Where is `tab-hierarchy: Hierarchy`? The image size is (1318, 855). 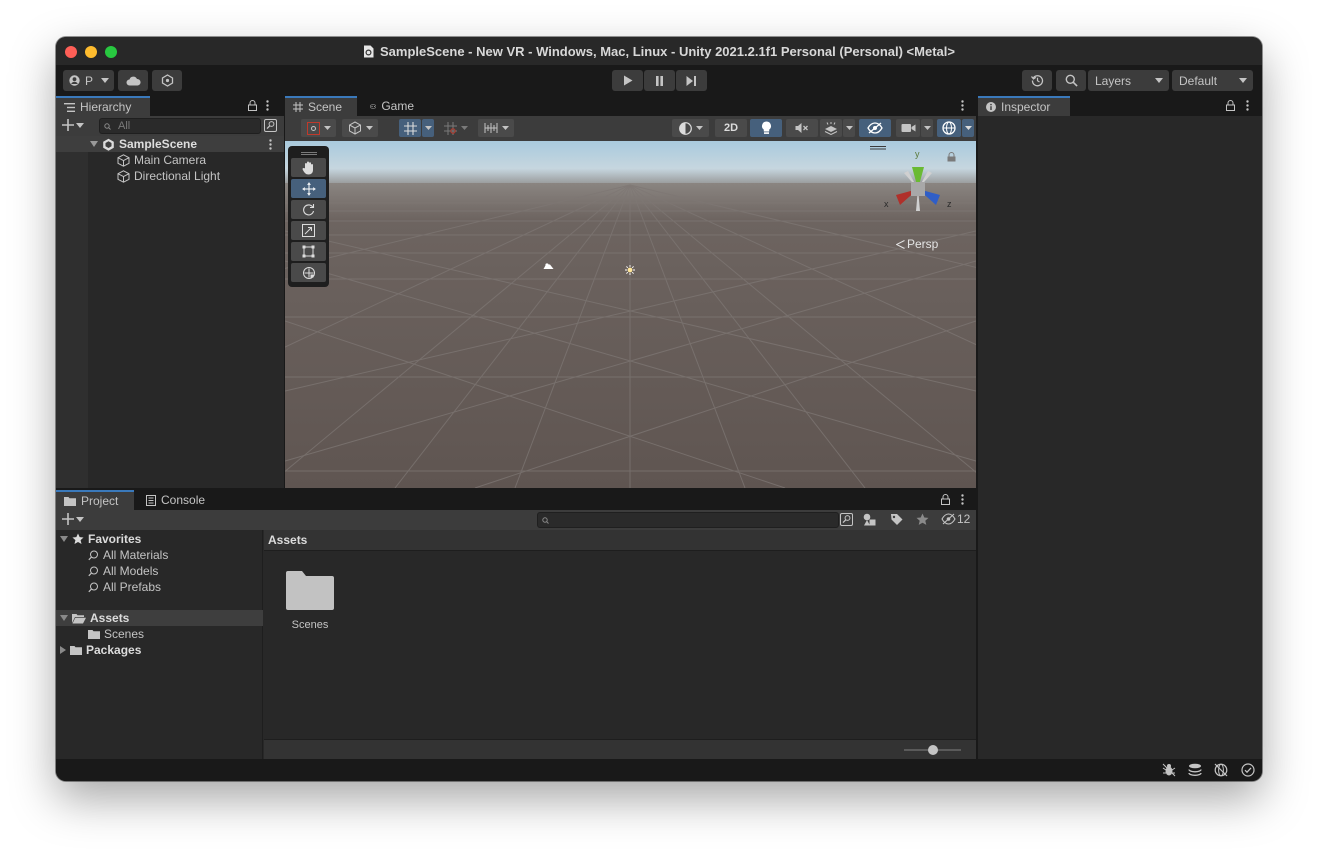 tab-hierarchy: Hierarchy is located at coordinates (103, 106).